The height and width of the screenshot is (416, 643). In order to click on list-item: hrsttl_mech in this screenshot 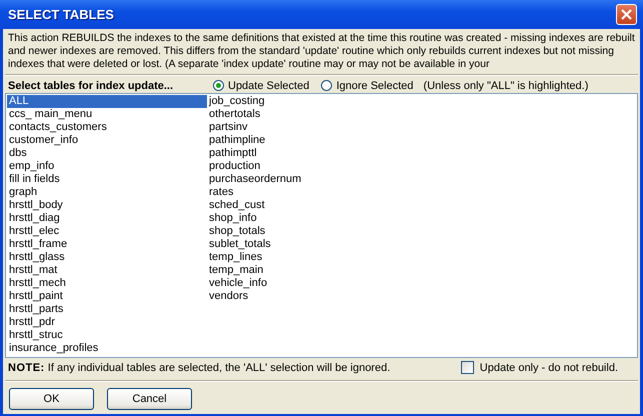, I will do `click(107, 283)`.